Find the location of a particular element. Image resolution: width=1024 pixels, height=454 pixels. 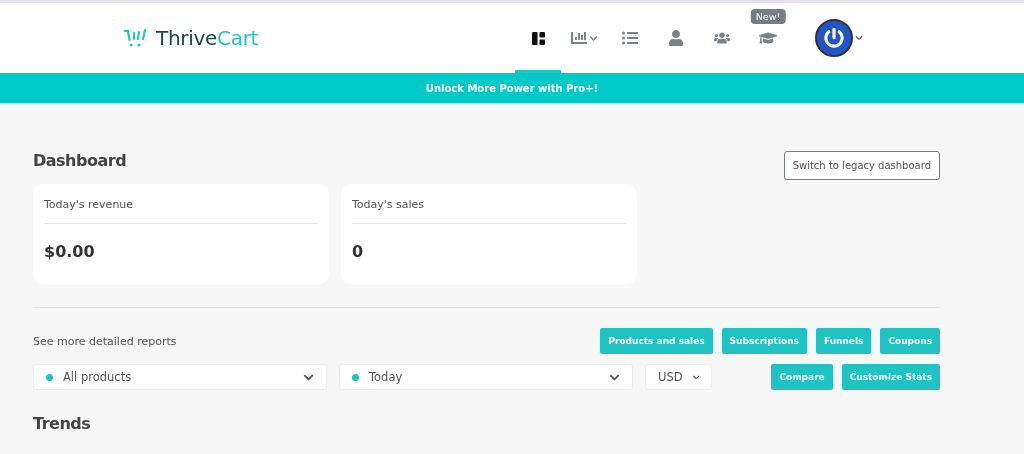

stat-label: Today's sales is located at coordinates (489, 211).